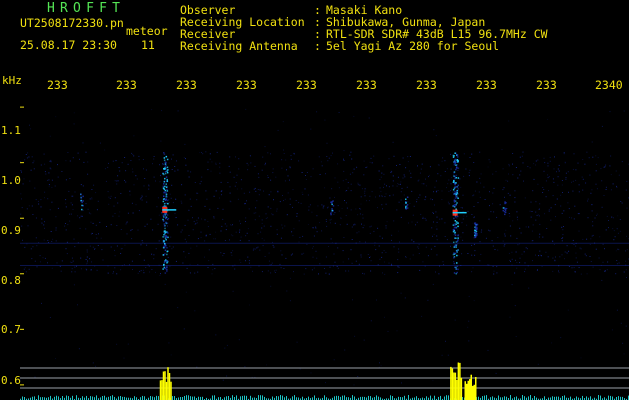 This screenshot has height=400, width=629. What do you see at coordinates (171, 390) in the screenshot?
I see `activity-peak` at bounding box center [171, 390].